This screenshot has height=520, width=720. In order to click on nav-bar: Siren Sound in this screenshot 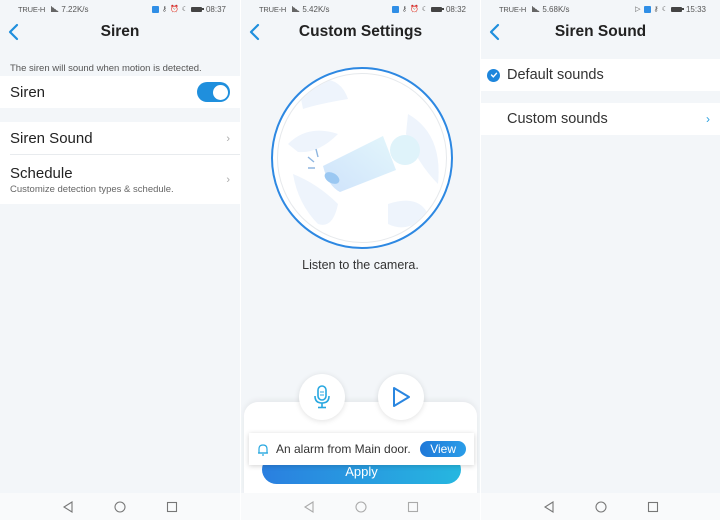, I will do `click(600, 32)`.